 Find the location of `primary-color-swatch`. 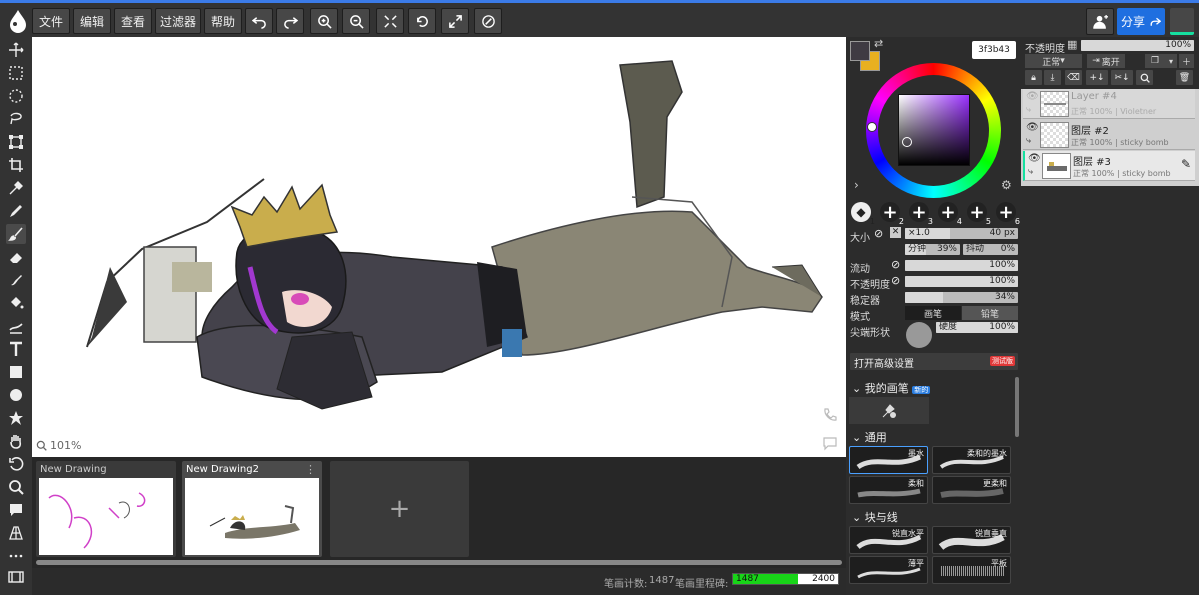

primary-color-swatch is located at coordinates (860, 51).